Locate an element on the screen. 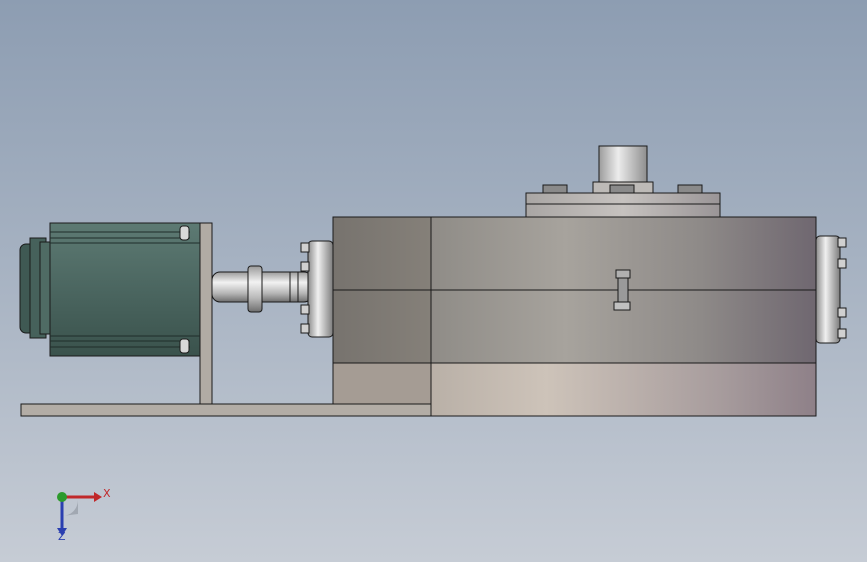  x-axis-label: X is located at coordinates (107, 493).